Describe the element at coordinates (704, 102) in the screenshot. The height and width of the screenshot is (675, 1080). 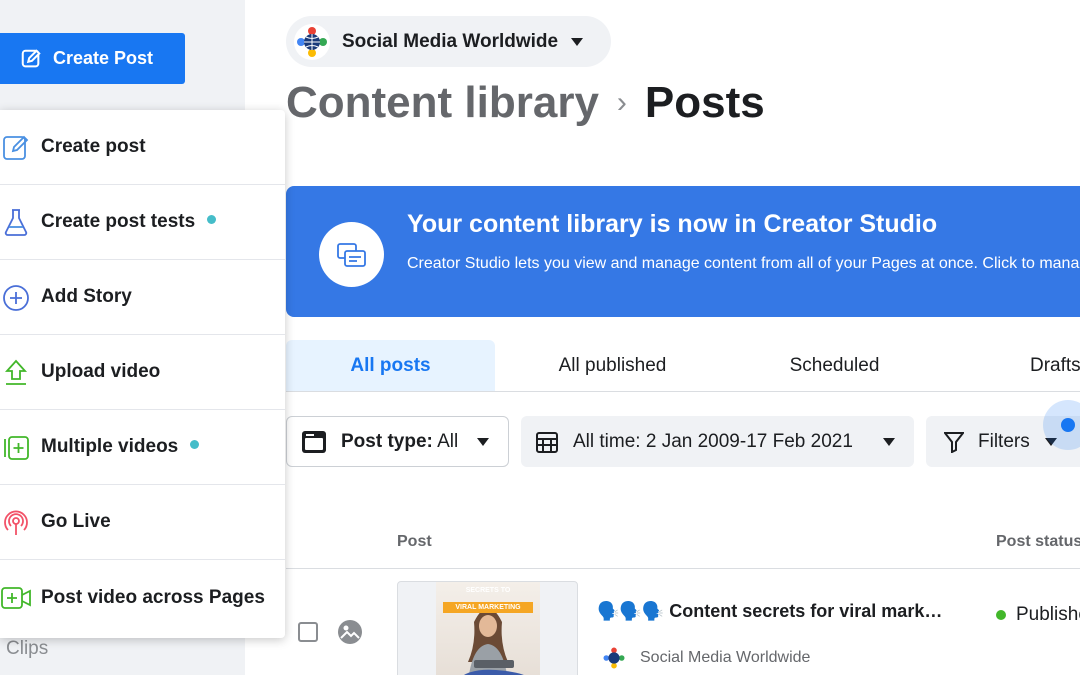
I see `page-title: Posts` at that location.